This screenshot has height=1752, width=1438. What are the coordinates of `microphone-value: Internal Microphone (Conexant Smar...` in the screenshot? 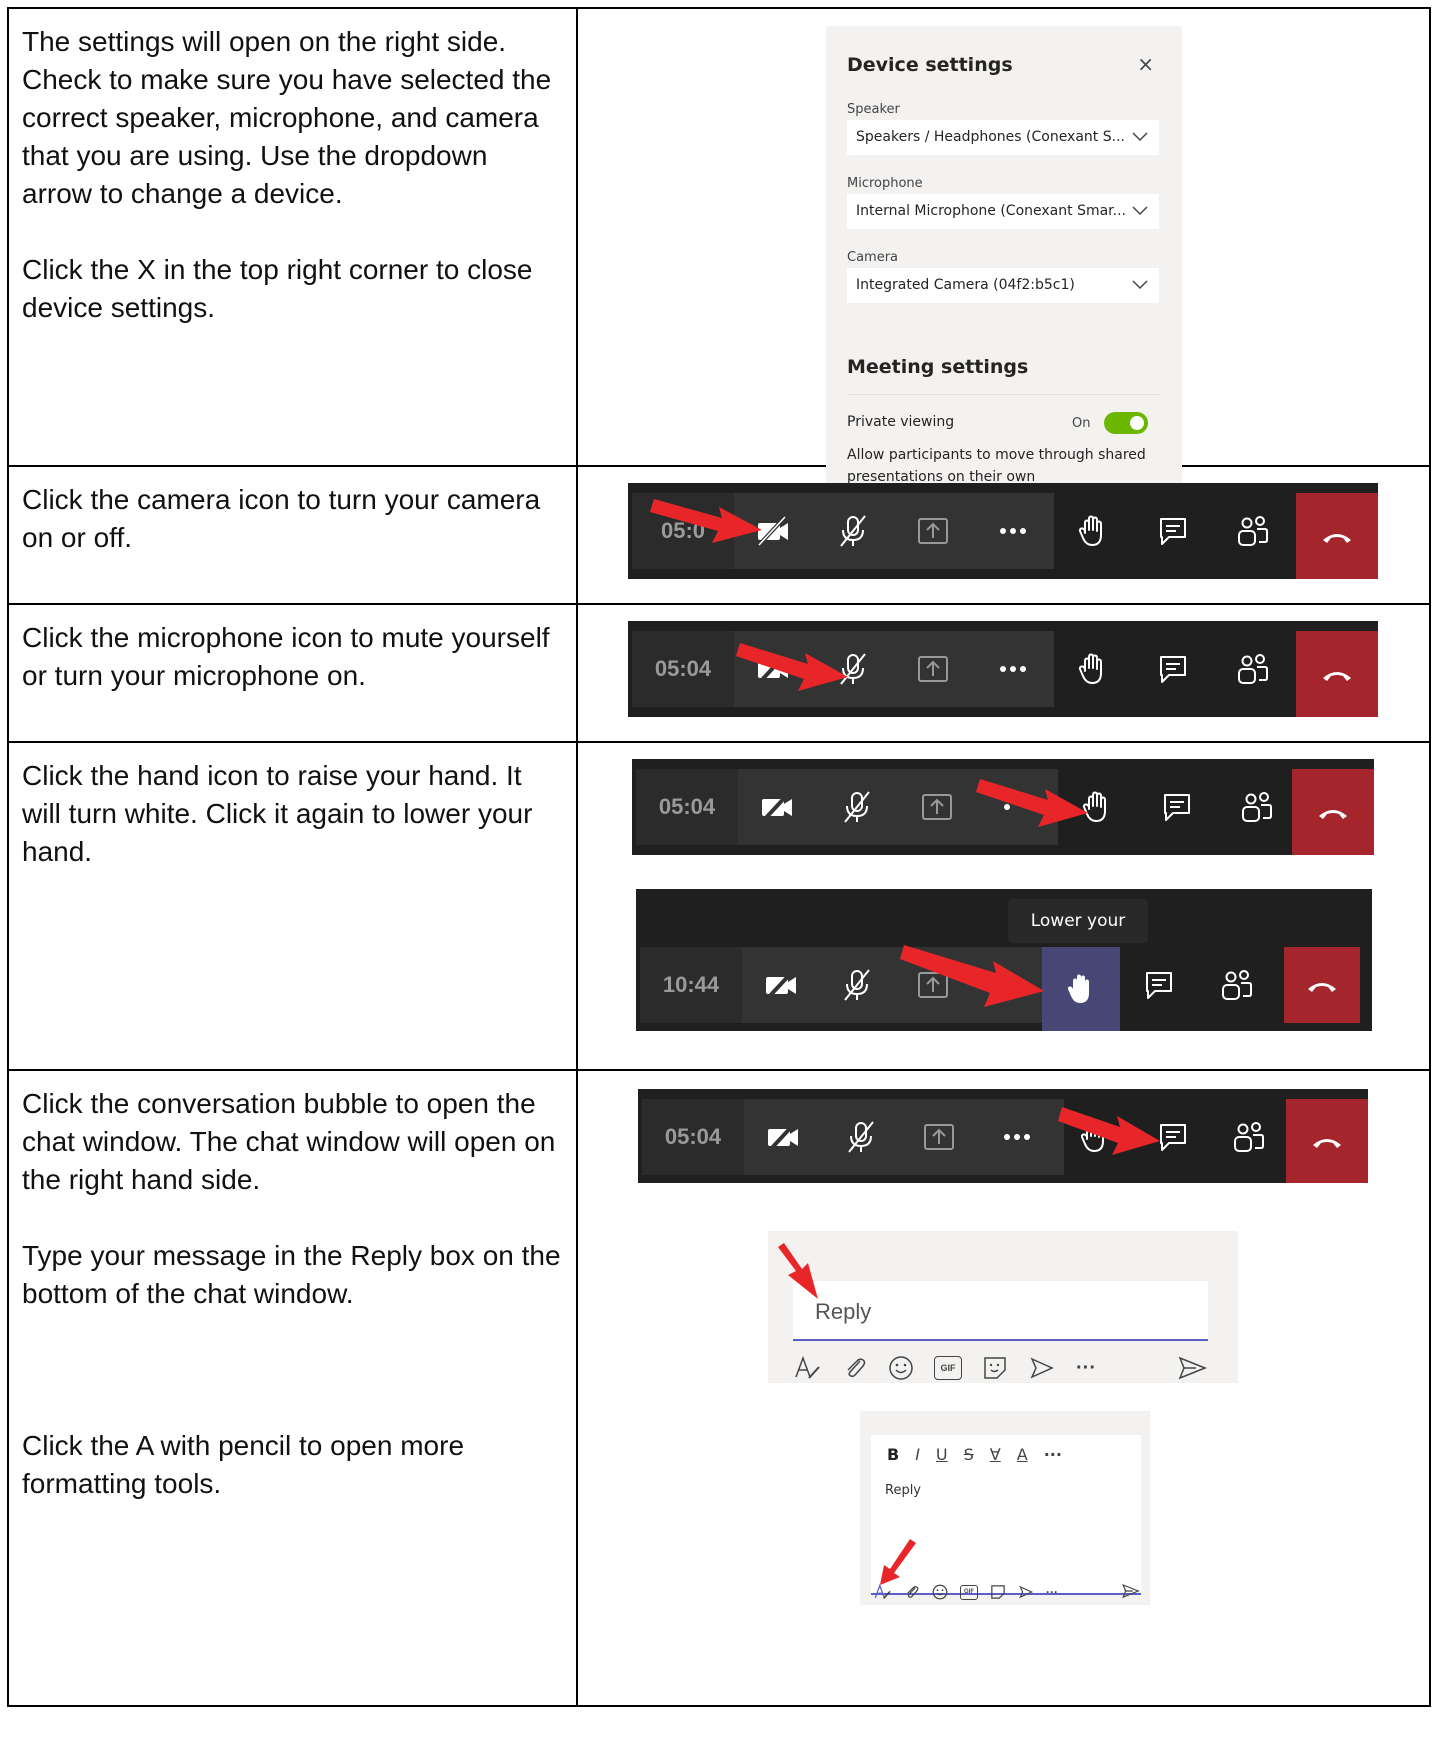 It's located at (991, 211).